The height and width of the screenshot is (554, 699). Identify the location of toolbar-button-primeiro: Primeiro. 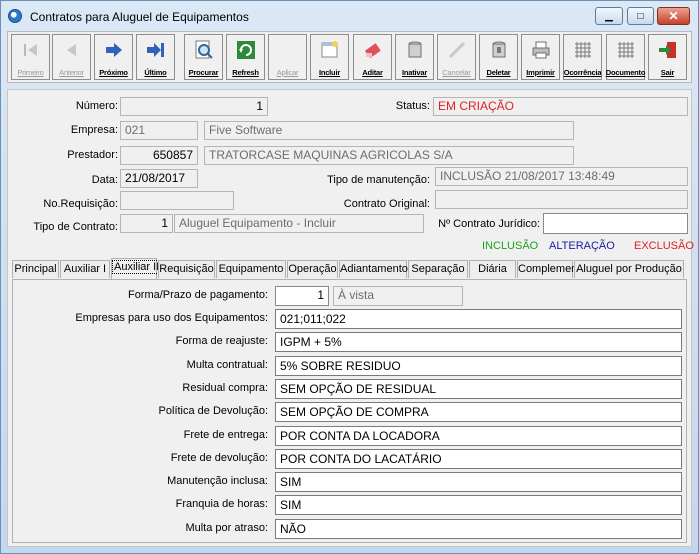
(30, 57).